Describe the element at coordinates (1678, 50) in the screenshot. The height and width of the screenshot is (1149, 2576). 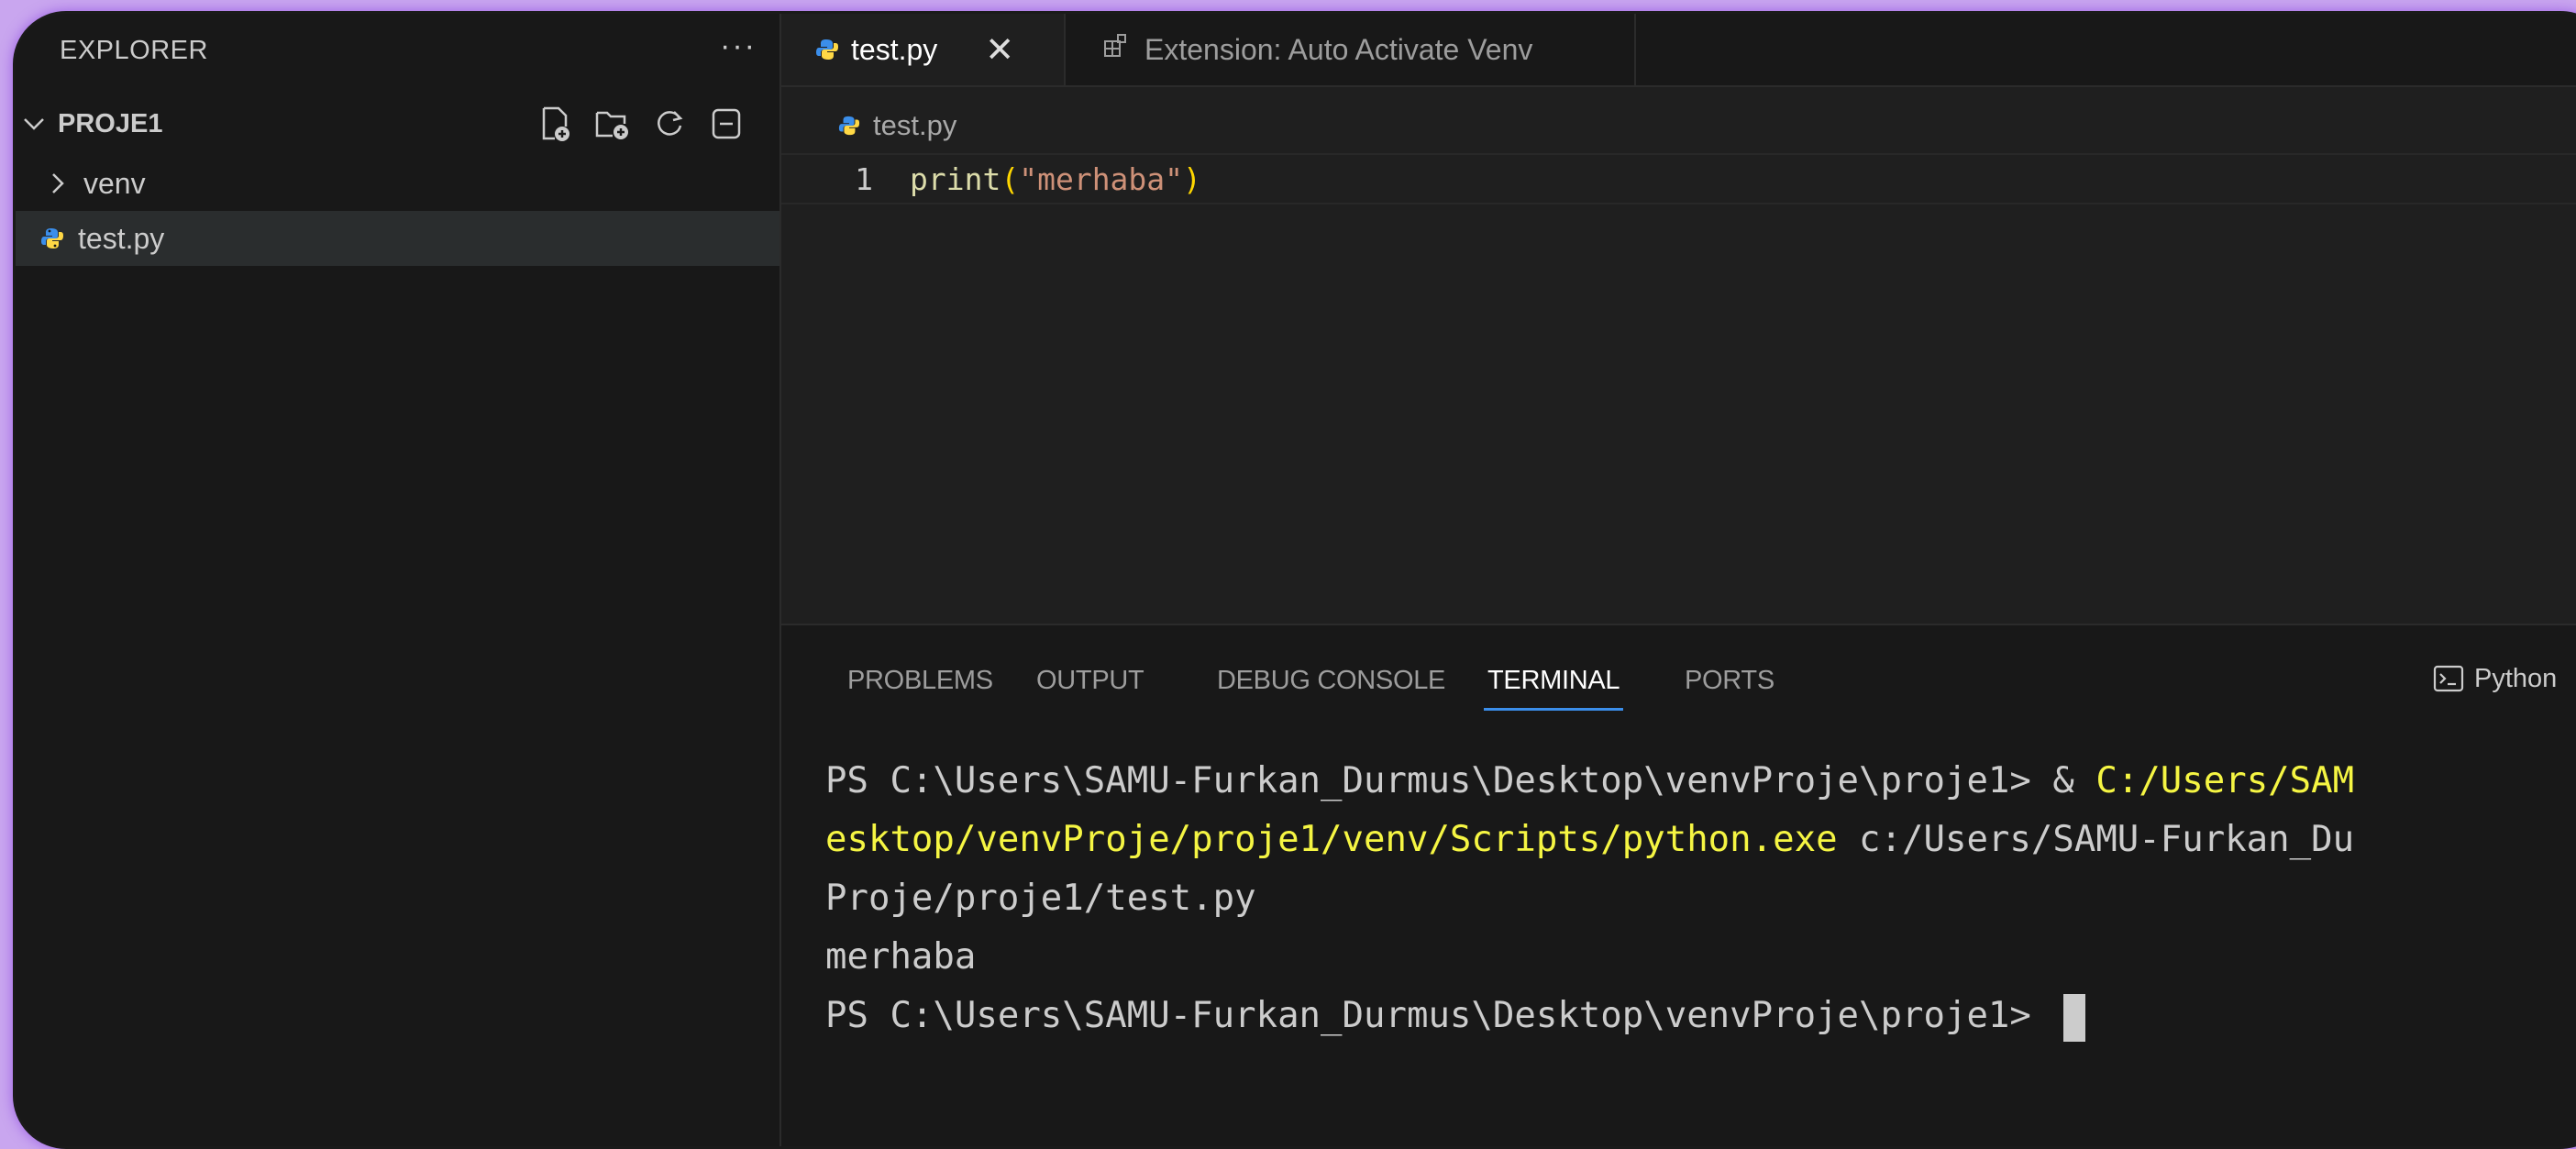
I see `tab-bar: test.py ✕ Extension: Auto Activate Venv` at that location.